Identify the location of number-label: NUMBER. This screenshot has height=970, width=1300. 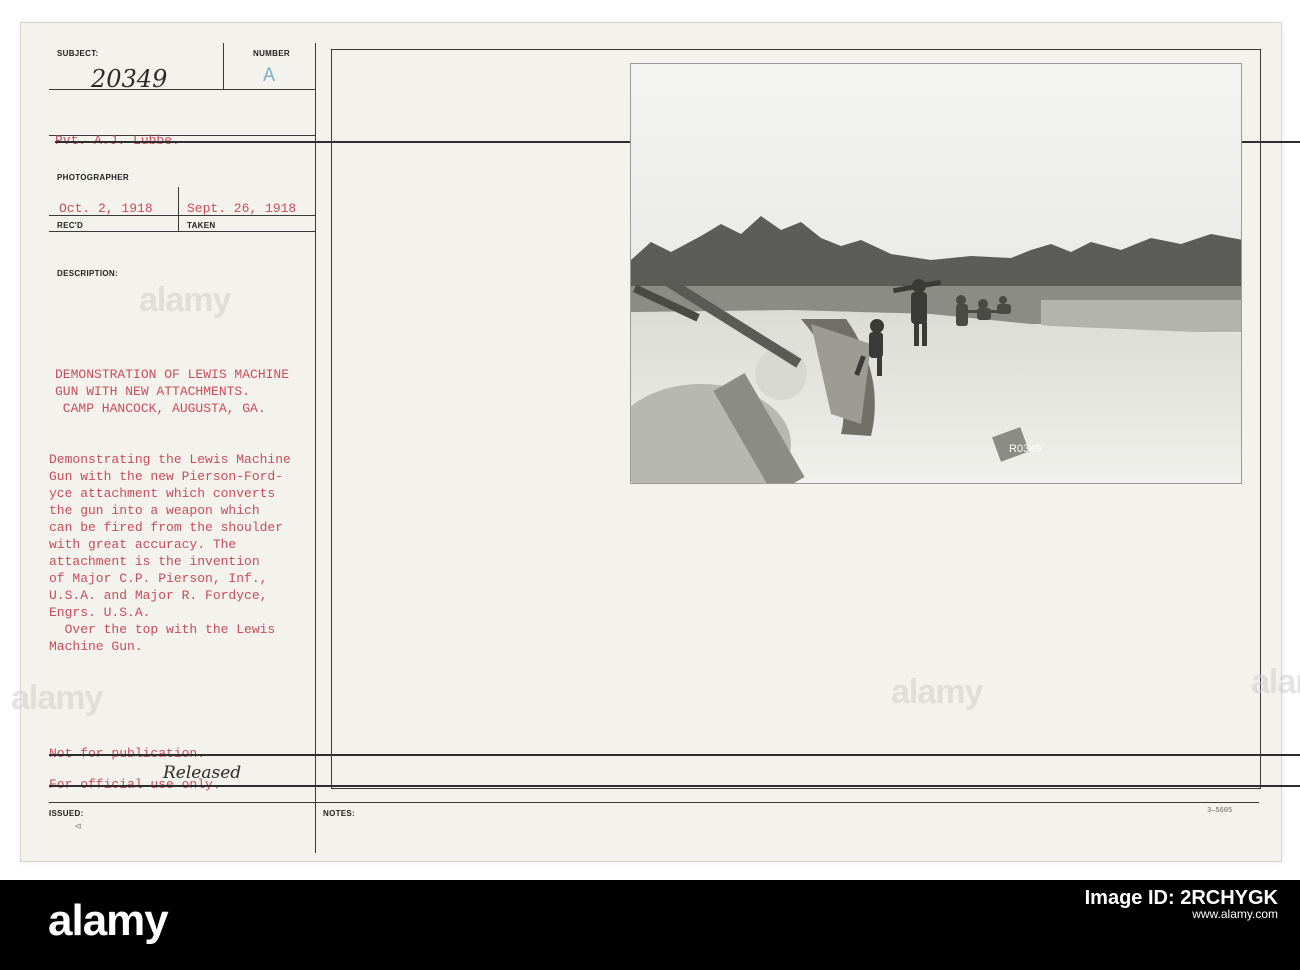
(271, 53).